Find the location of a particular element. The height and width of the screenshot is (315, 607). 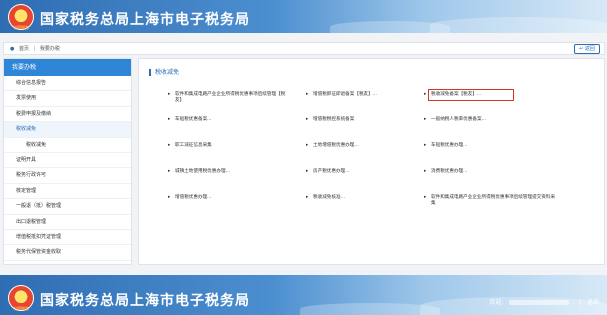

greeting-text: 欢迎, is located at coordinates (496, 302).